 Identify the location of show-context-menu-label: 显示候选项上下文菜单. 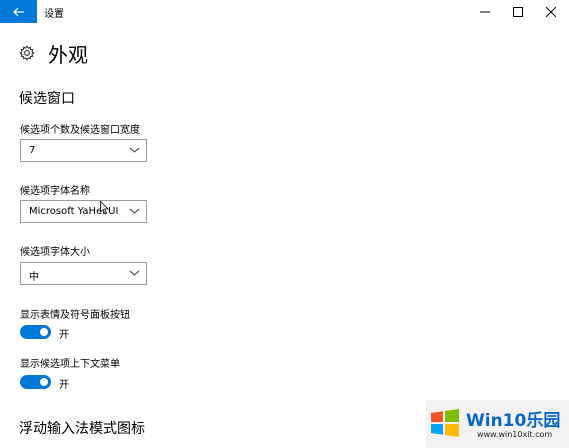
(70, 364).